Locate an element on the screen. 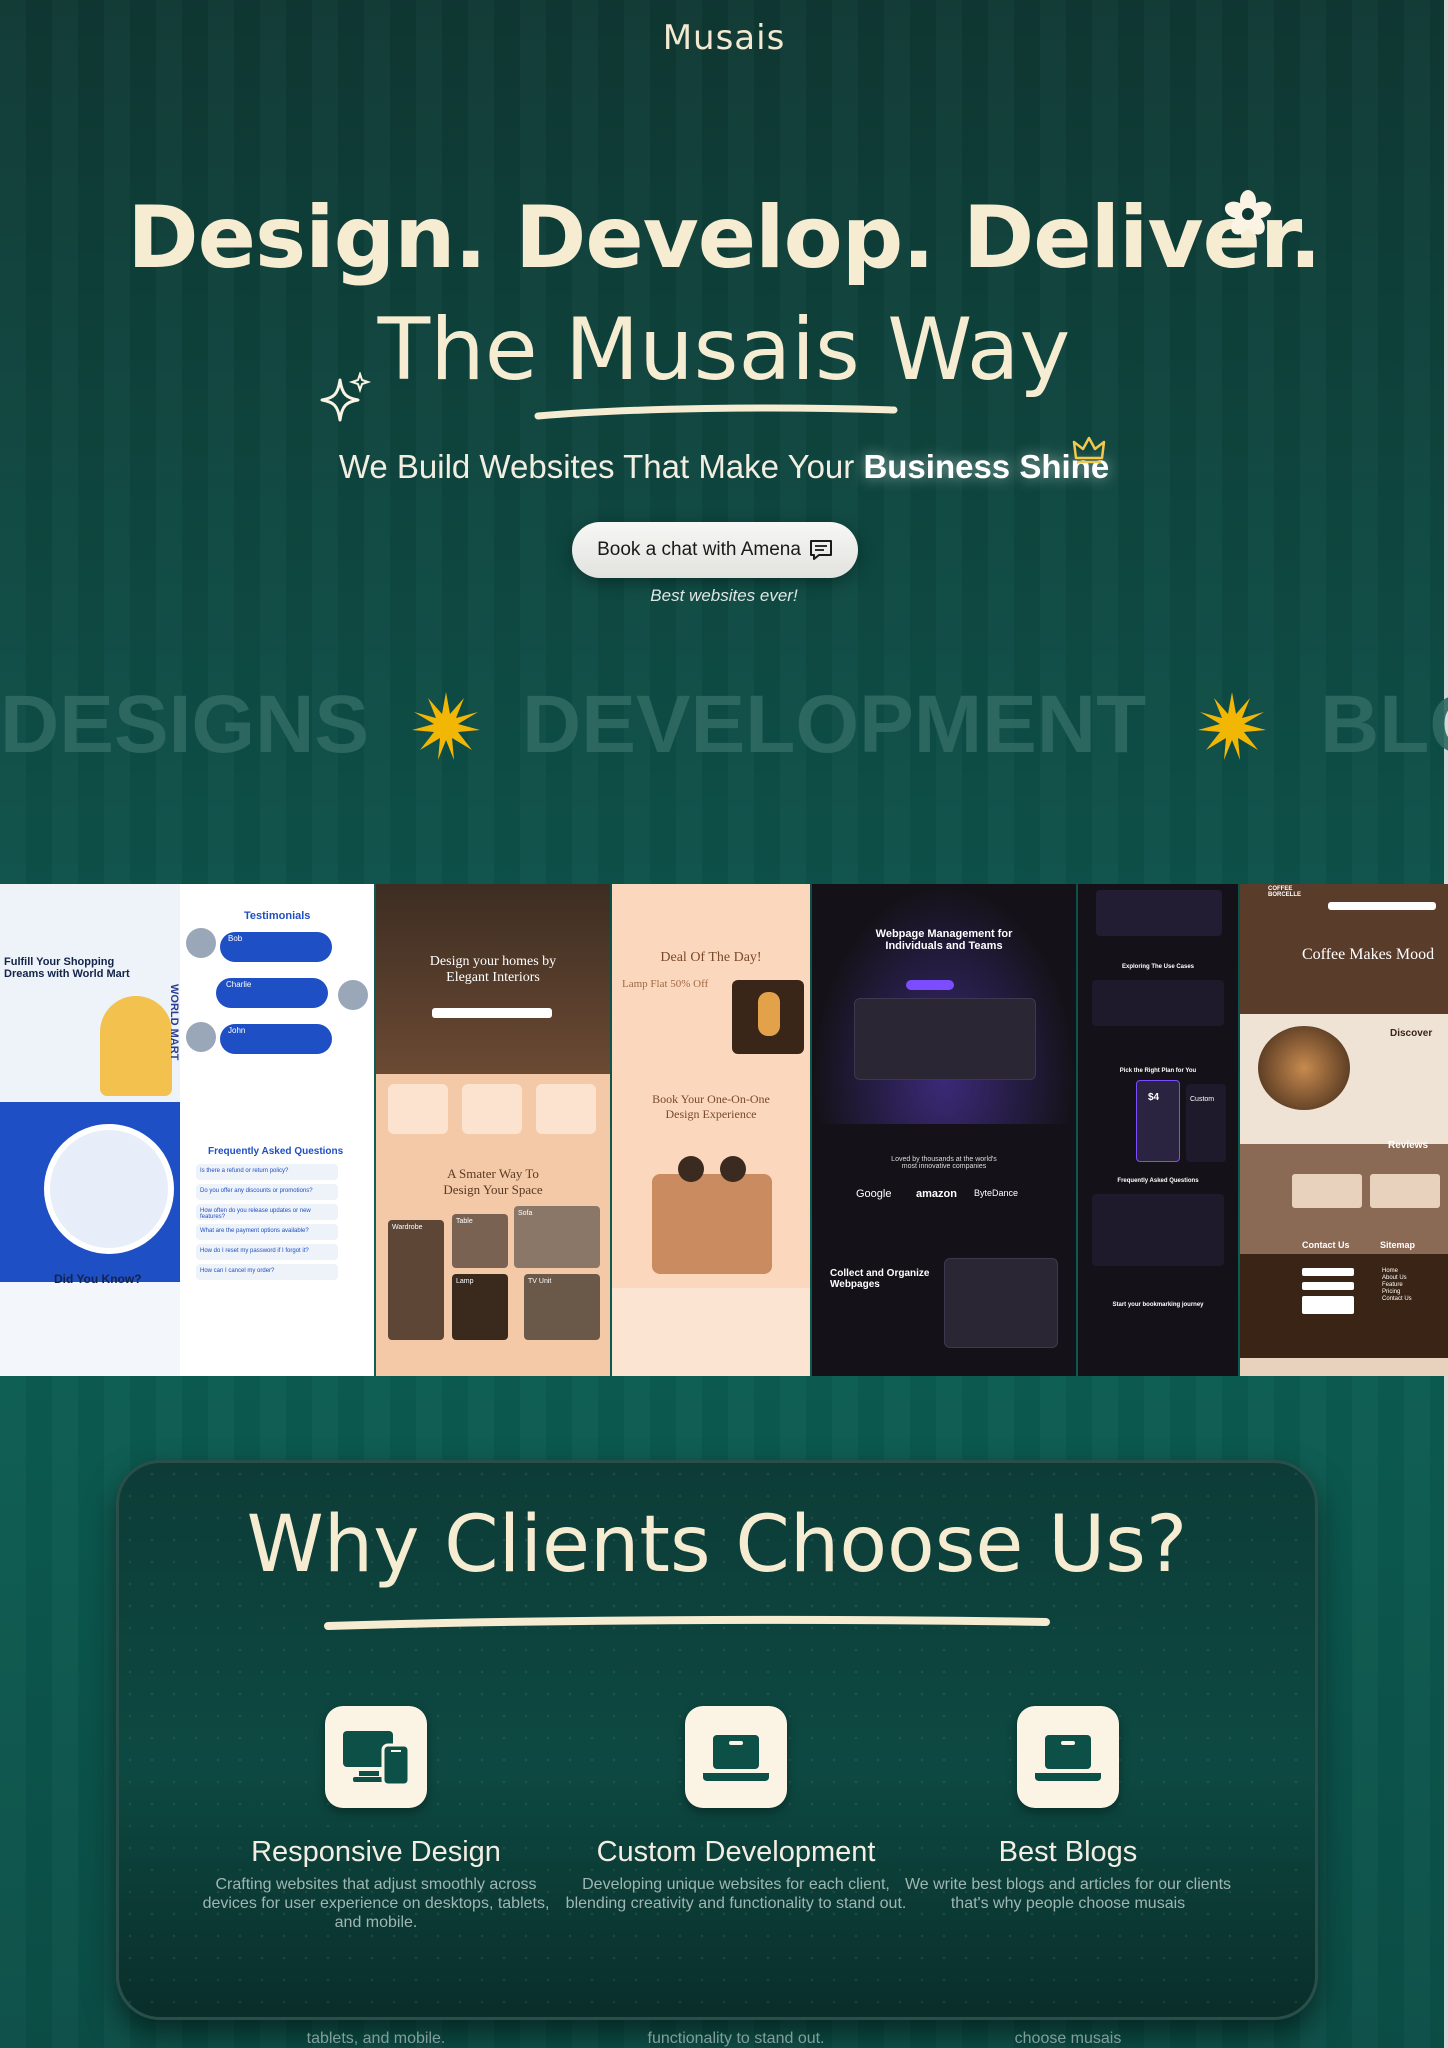 The image size is (1448, 2048). deal-title: Deal Of The Day! is located at coordinates (711, 957).